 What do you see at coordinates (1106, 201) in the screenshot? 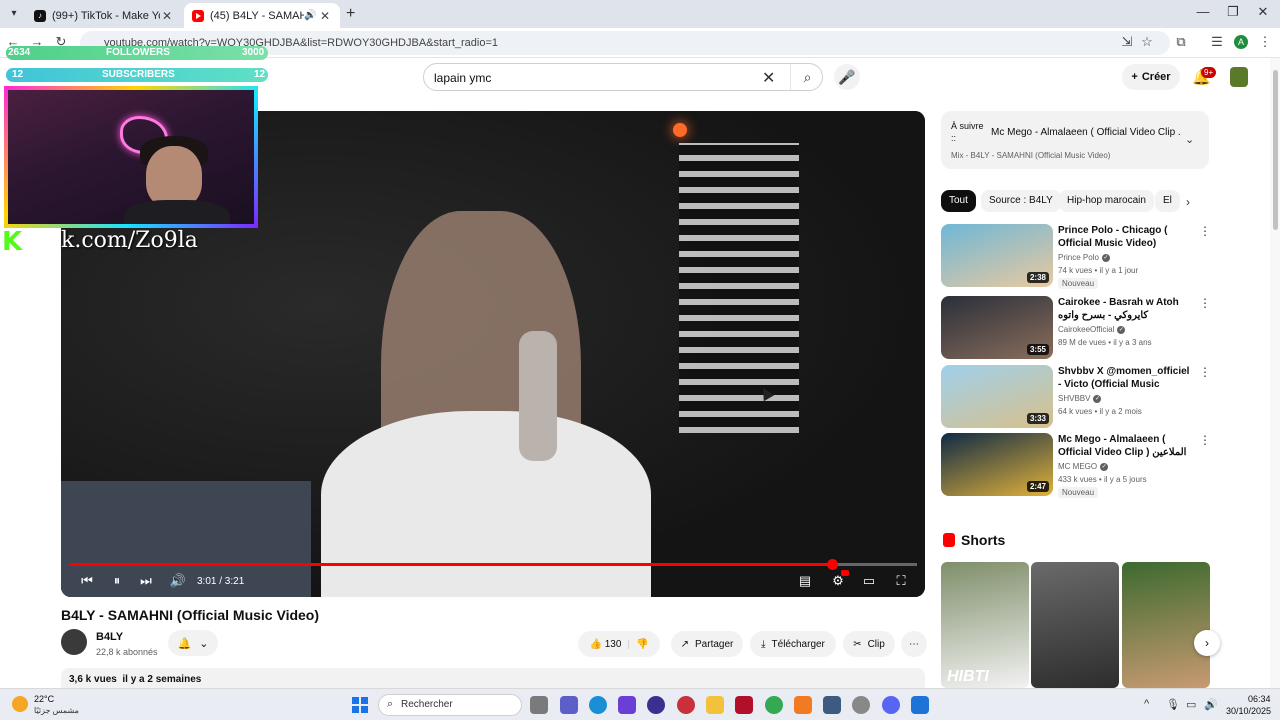
I see `chip-hiphop: Hip-hop marocain` at bounding box center [1106, 201].